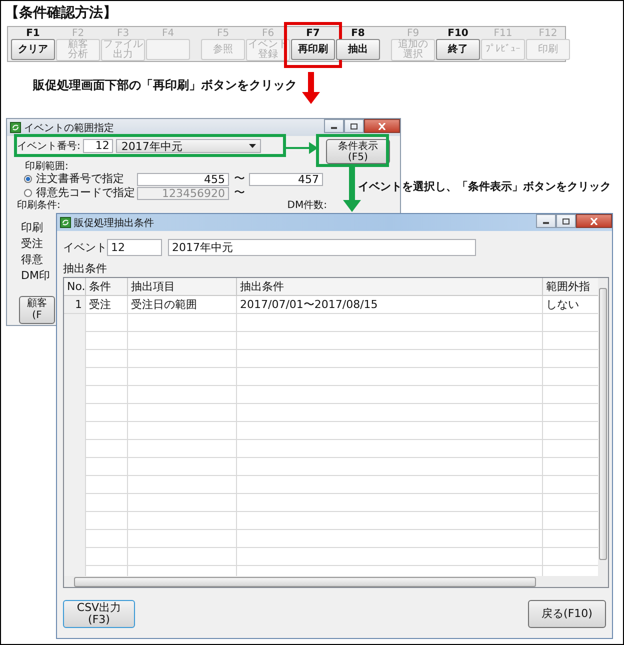 The image size is (624, 645). I want to click on instruction-text: 販促処理画面下部の「再印刷」ボタンをクリック, so click(165, 85).